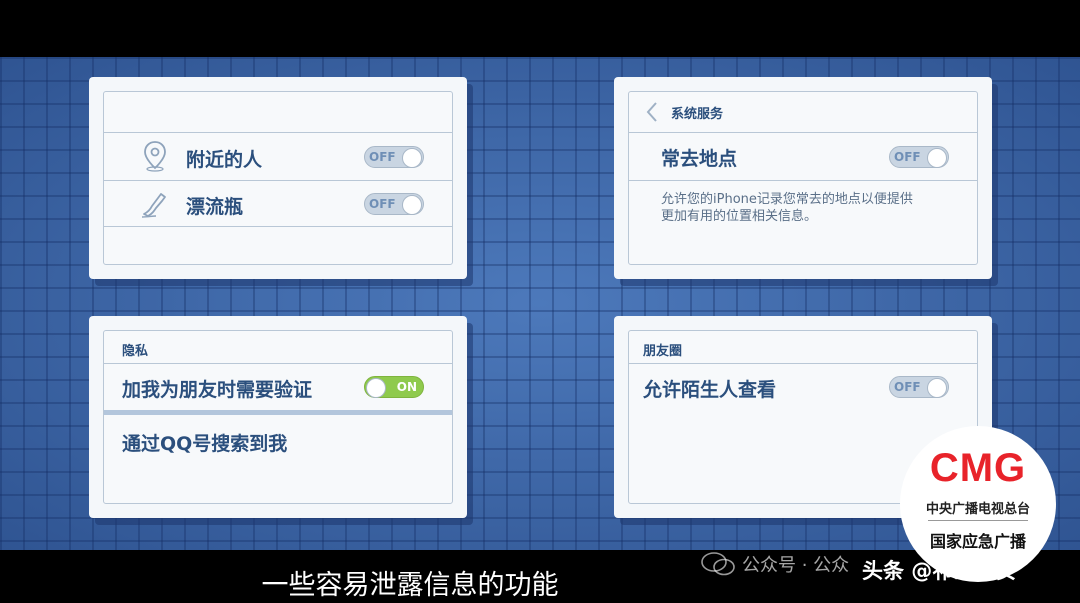 The image size is (1080, 603). I want to click on drift-bottle-toggle: OFF, so click(394, 204).